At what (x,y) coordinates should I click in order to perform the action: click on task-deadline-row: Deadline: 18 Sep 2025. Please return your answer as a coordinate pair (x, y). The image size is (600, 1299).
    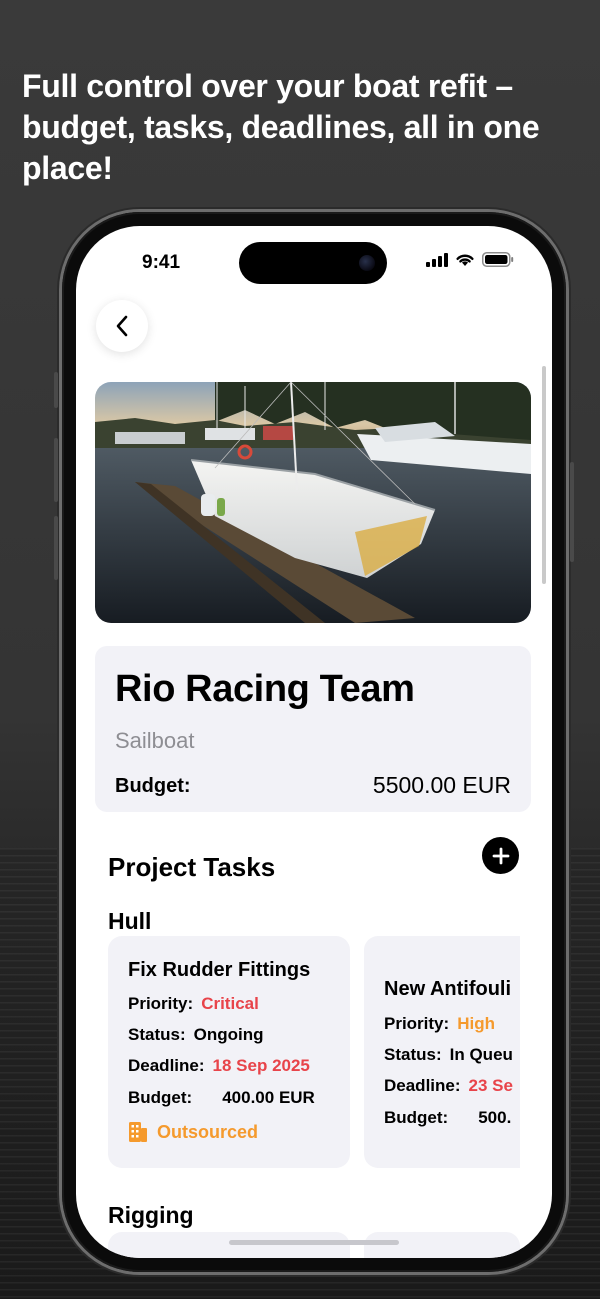
    Looking at the image, I should click on (219, 1066).